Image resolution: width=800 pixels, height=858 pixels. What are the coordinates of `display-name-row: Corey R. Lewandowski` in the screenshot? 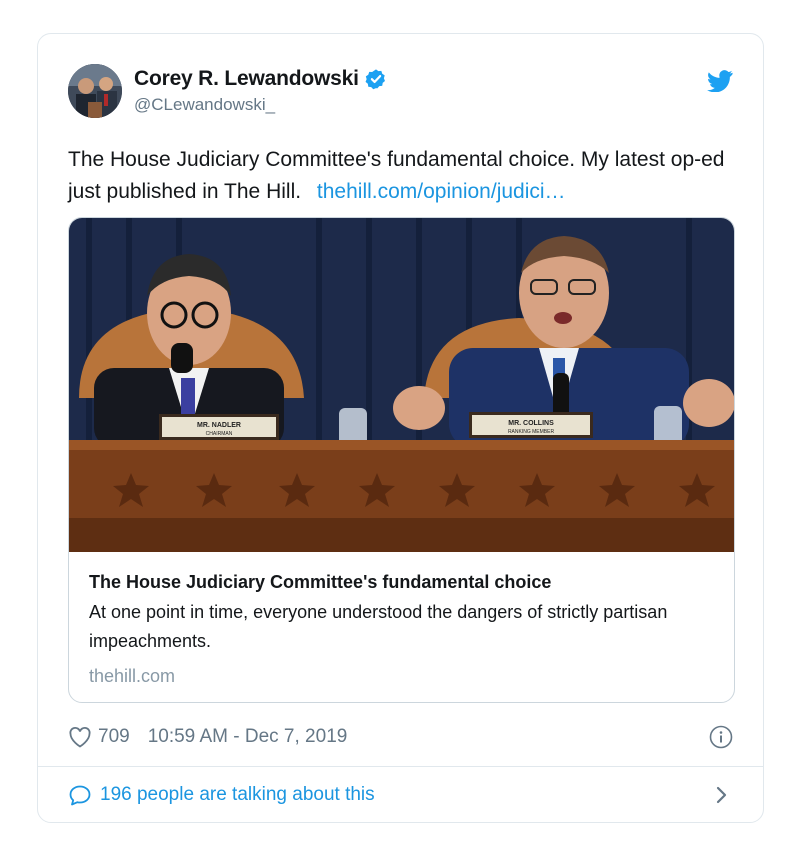 It's located at (260, 79).